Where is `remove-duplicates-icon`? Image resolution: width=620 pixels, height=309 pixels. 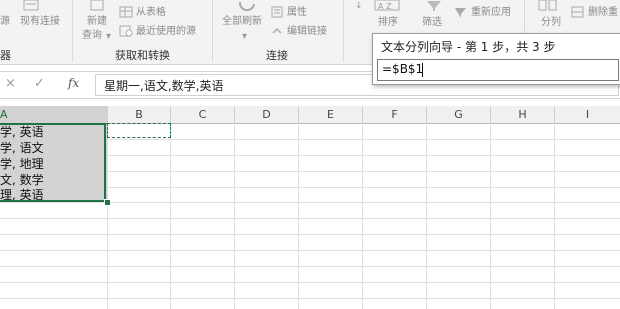
remove-duplicates-icon is located at coordinates (577, 12).